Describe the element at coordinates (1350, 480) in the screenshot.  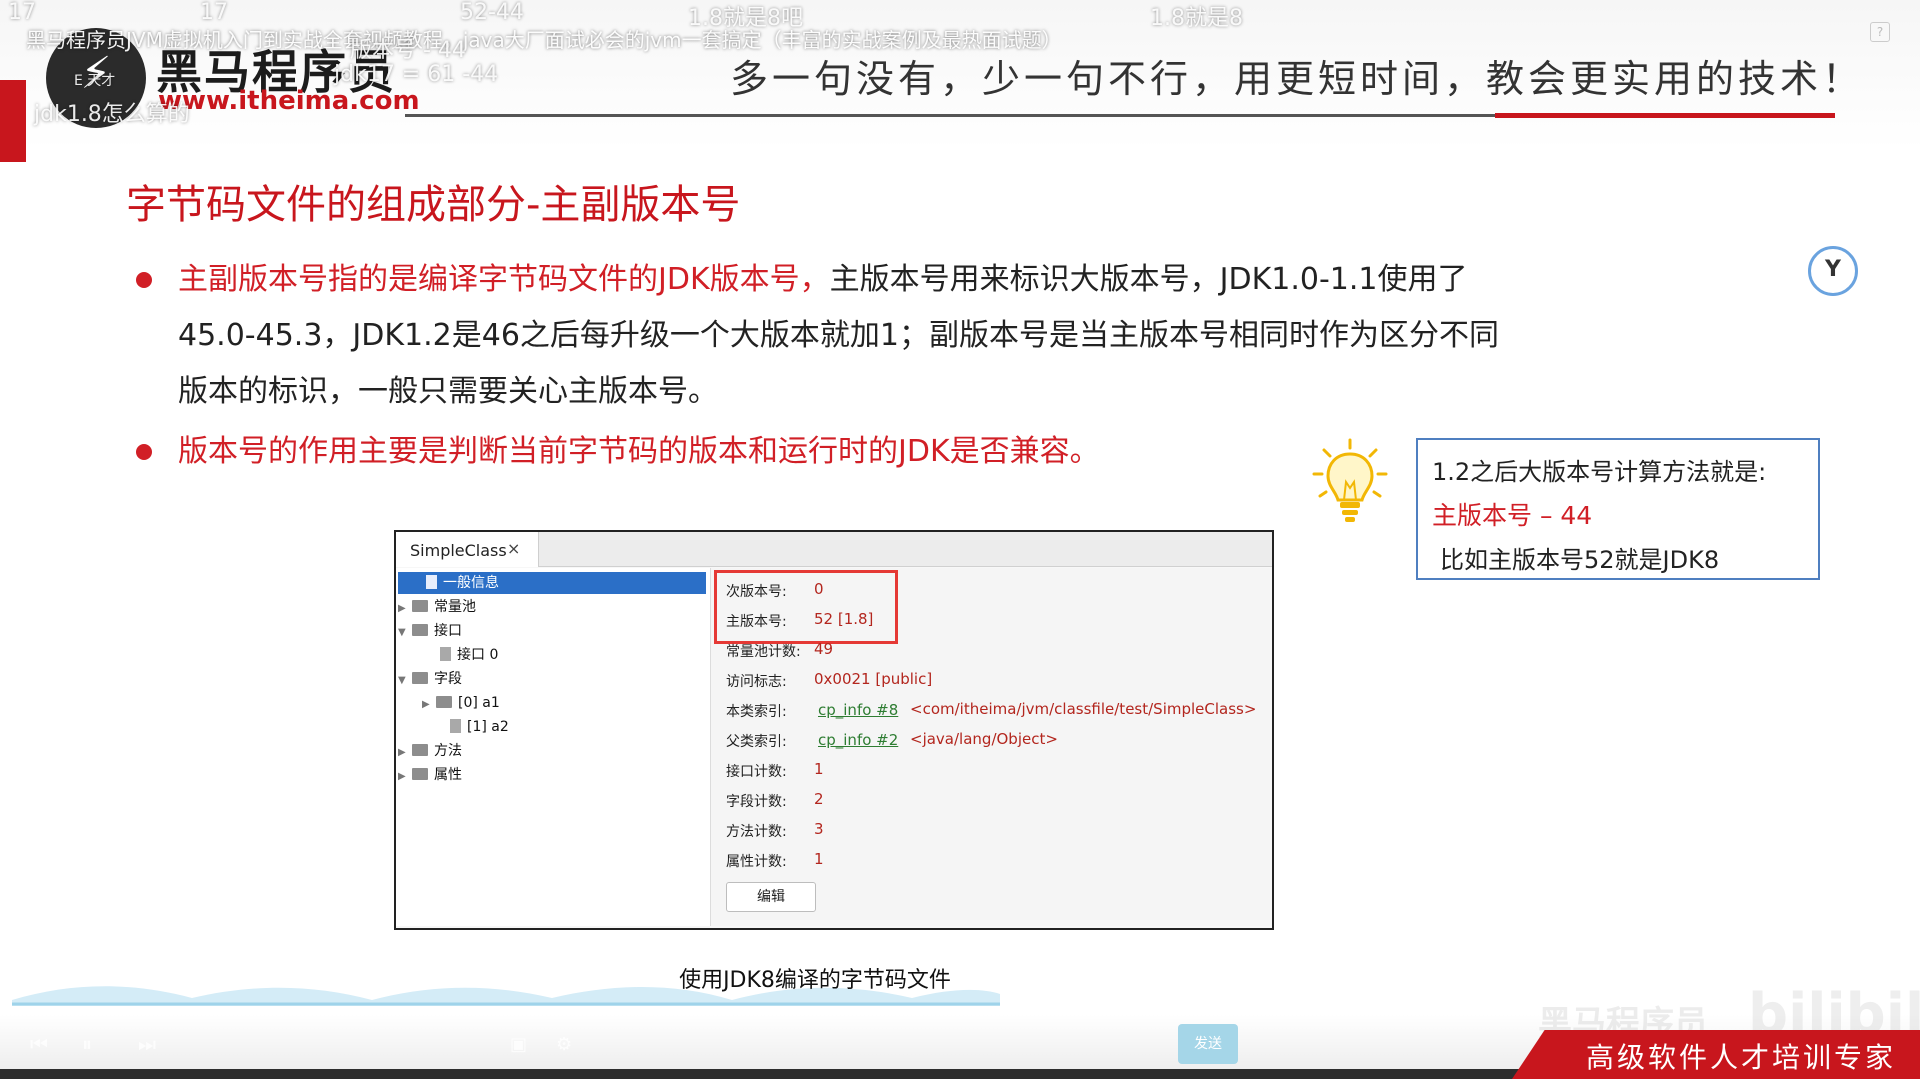
I see `lightbulb-icon` at that location.